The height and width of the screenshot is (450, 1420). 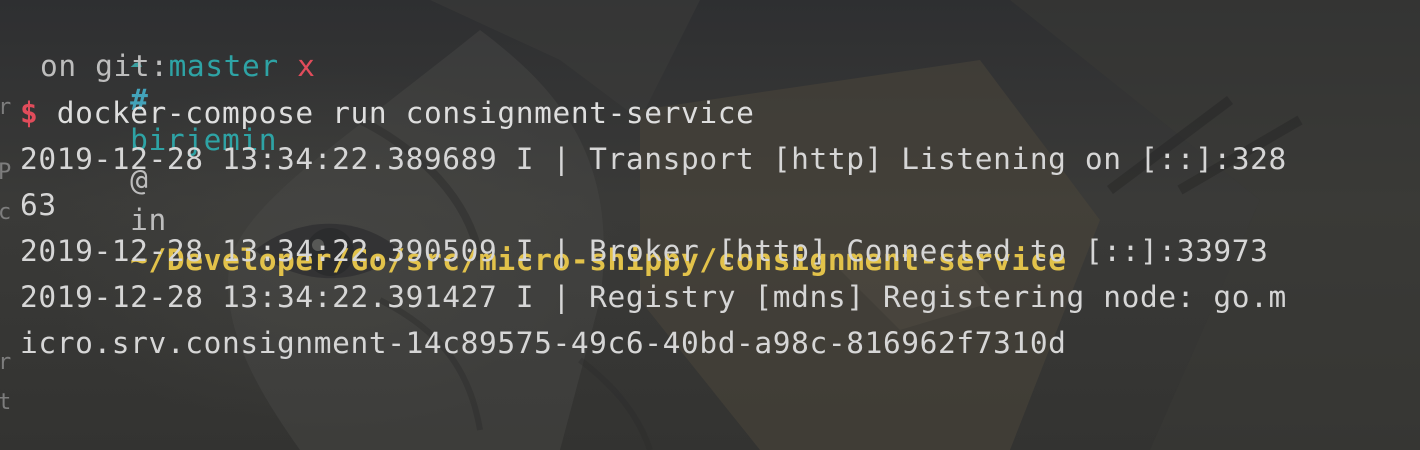 What do you see at coordinates (306, 66) in the screenshot?
I see `git-dirty-mark: x` at bounding box center [306, 66].